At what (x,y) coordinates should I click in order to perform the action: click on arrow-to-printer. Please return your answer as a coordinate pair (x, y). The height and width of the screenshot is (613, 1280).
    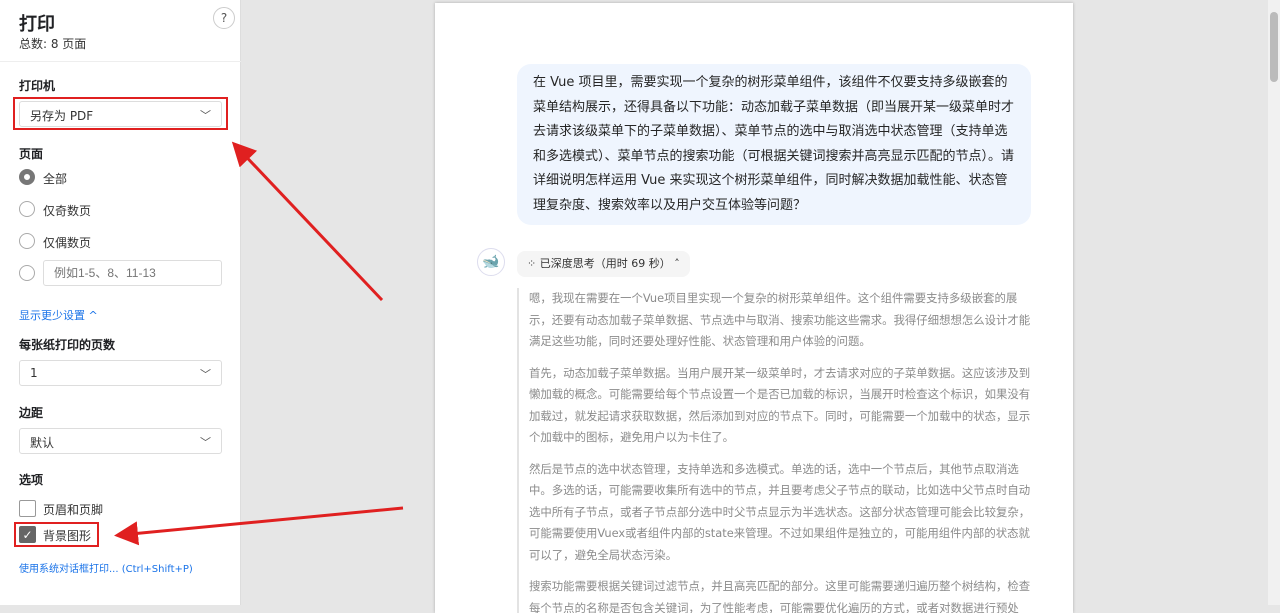
    Looking at the image, I should click on (307, 221).